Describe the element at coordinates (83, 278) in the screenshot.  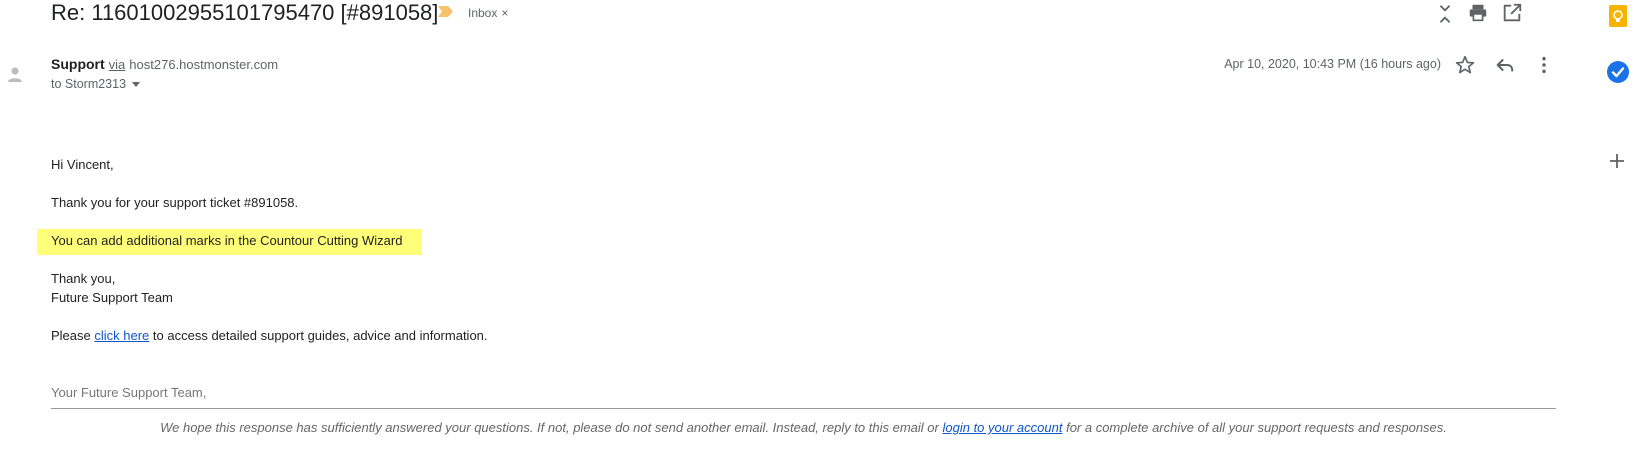
I see `closing-thanks: Thank you,` at that location.